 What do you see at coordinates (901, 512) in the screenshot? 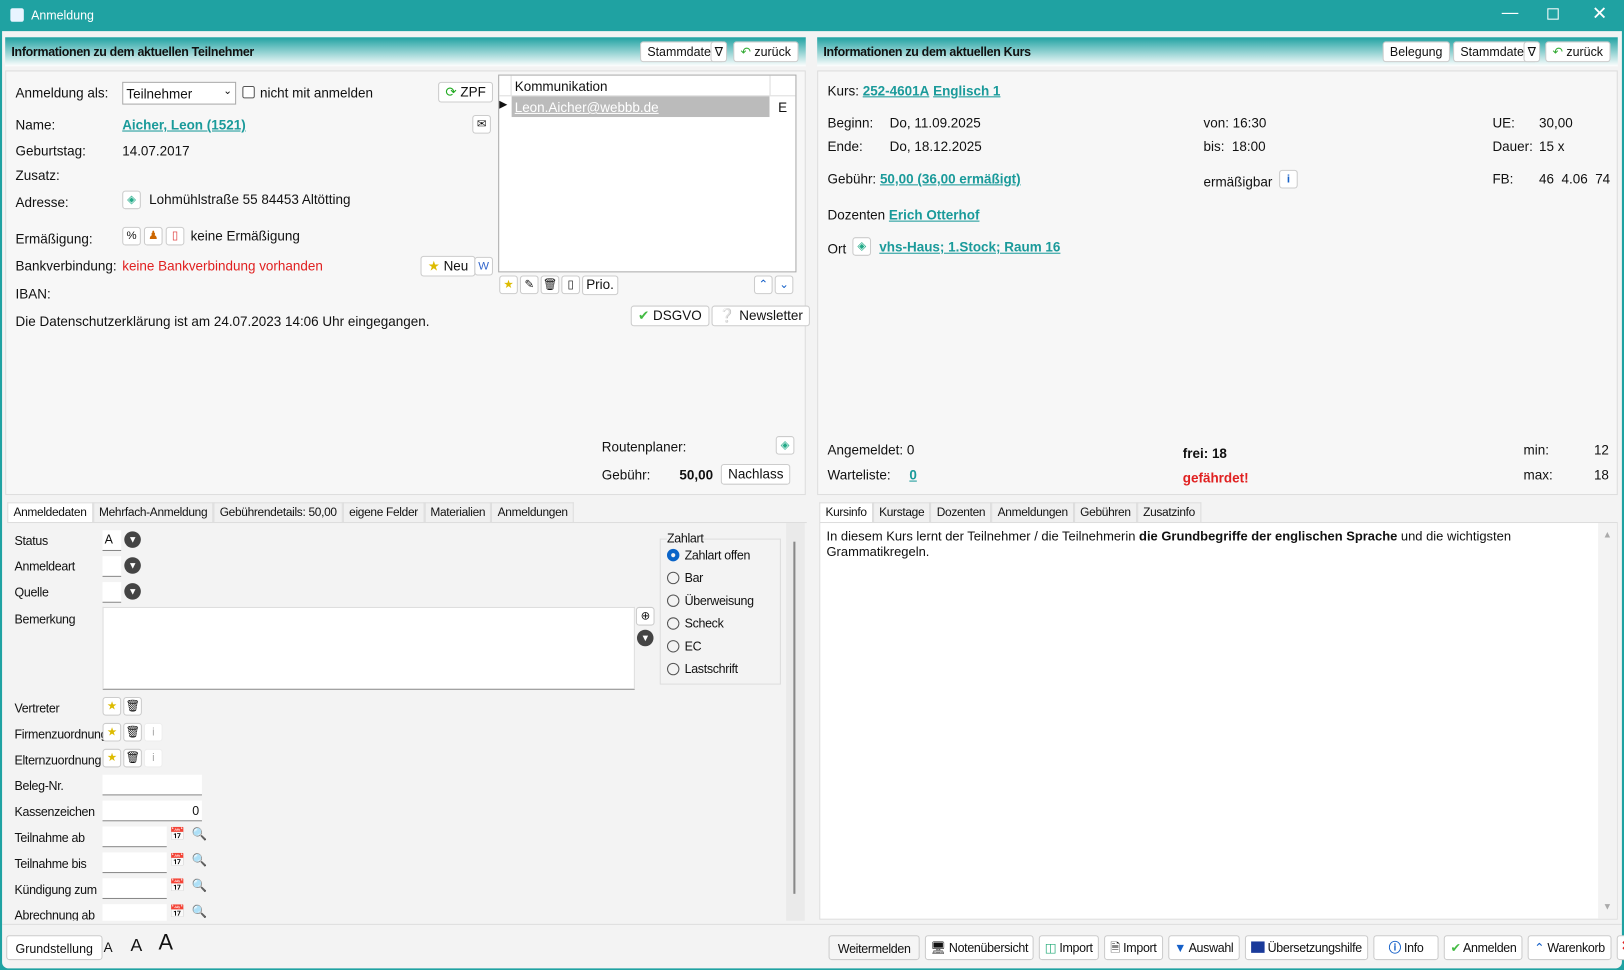
I see `tab-kurstage: Kurstage` at bounding box center [901, 512].